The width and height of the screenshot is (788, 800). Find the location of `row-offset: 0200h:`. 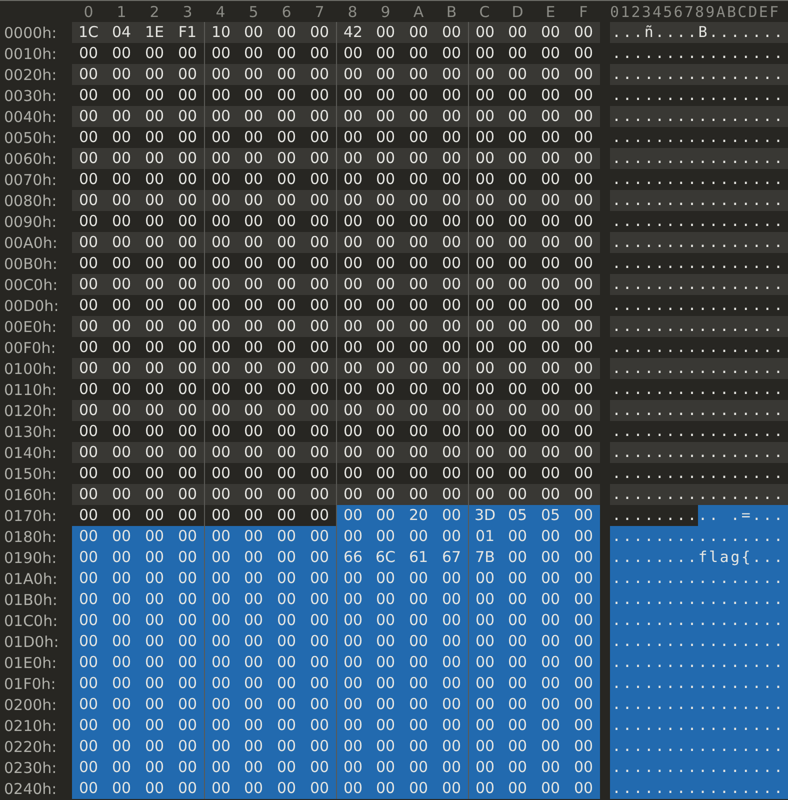

row-offset: 0200h: is located at coordinates (30, 705).